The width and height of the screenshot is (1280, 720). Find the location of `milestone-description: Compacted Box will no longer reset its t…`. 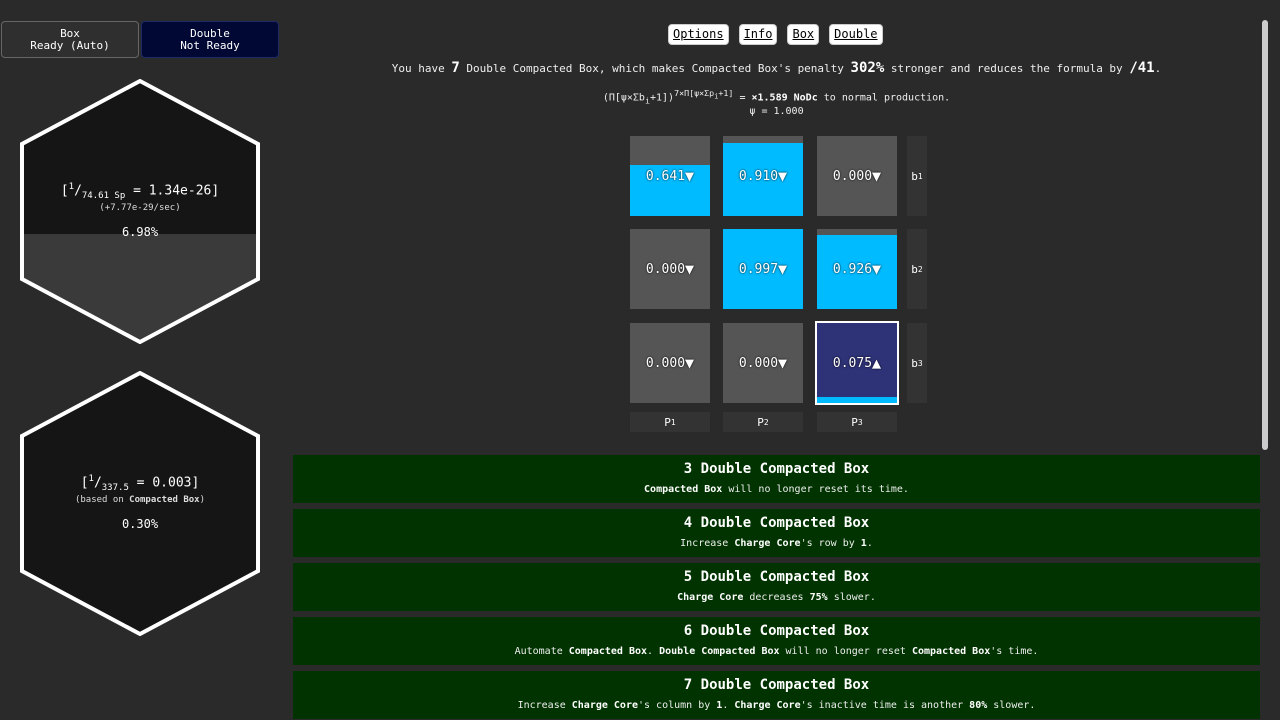

milestone-description: Compacted Box will no longer reset its t… is located at coordinates (776, 489).